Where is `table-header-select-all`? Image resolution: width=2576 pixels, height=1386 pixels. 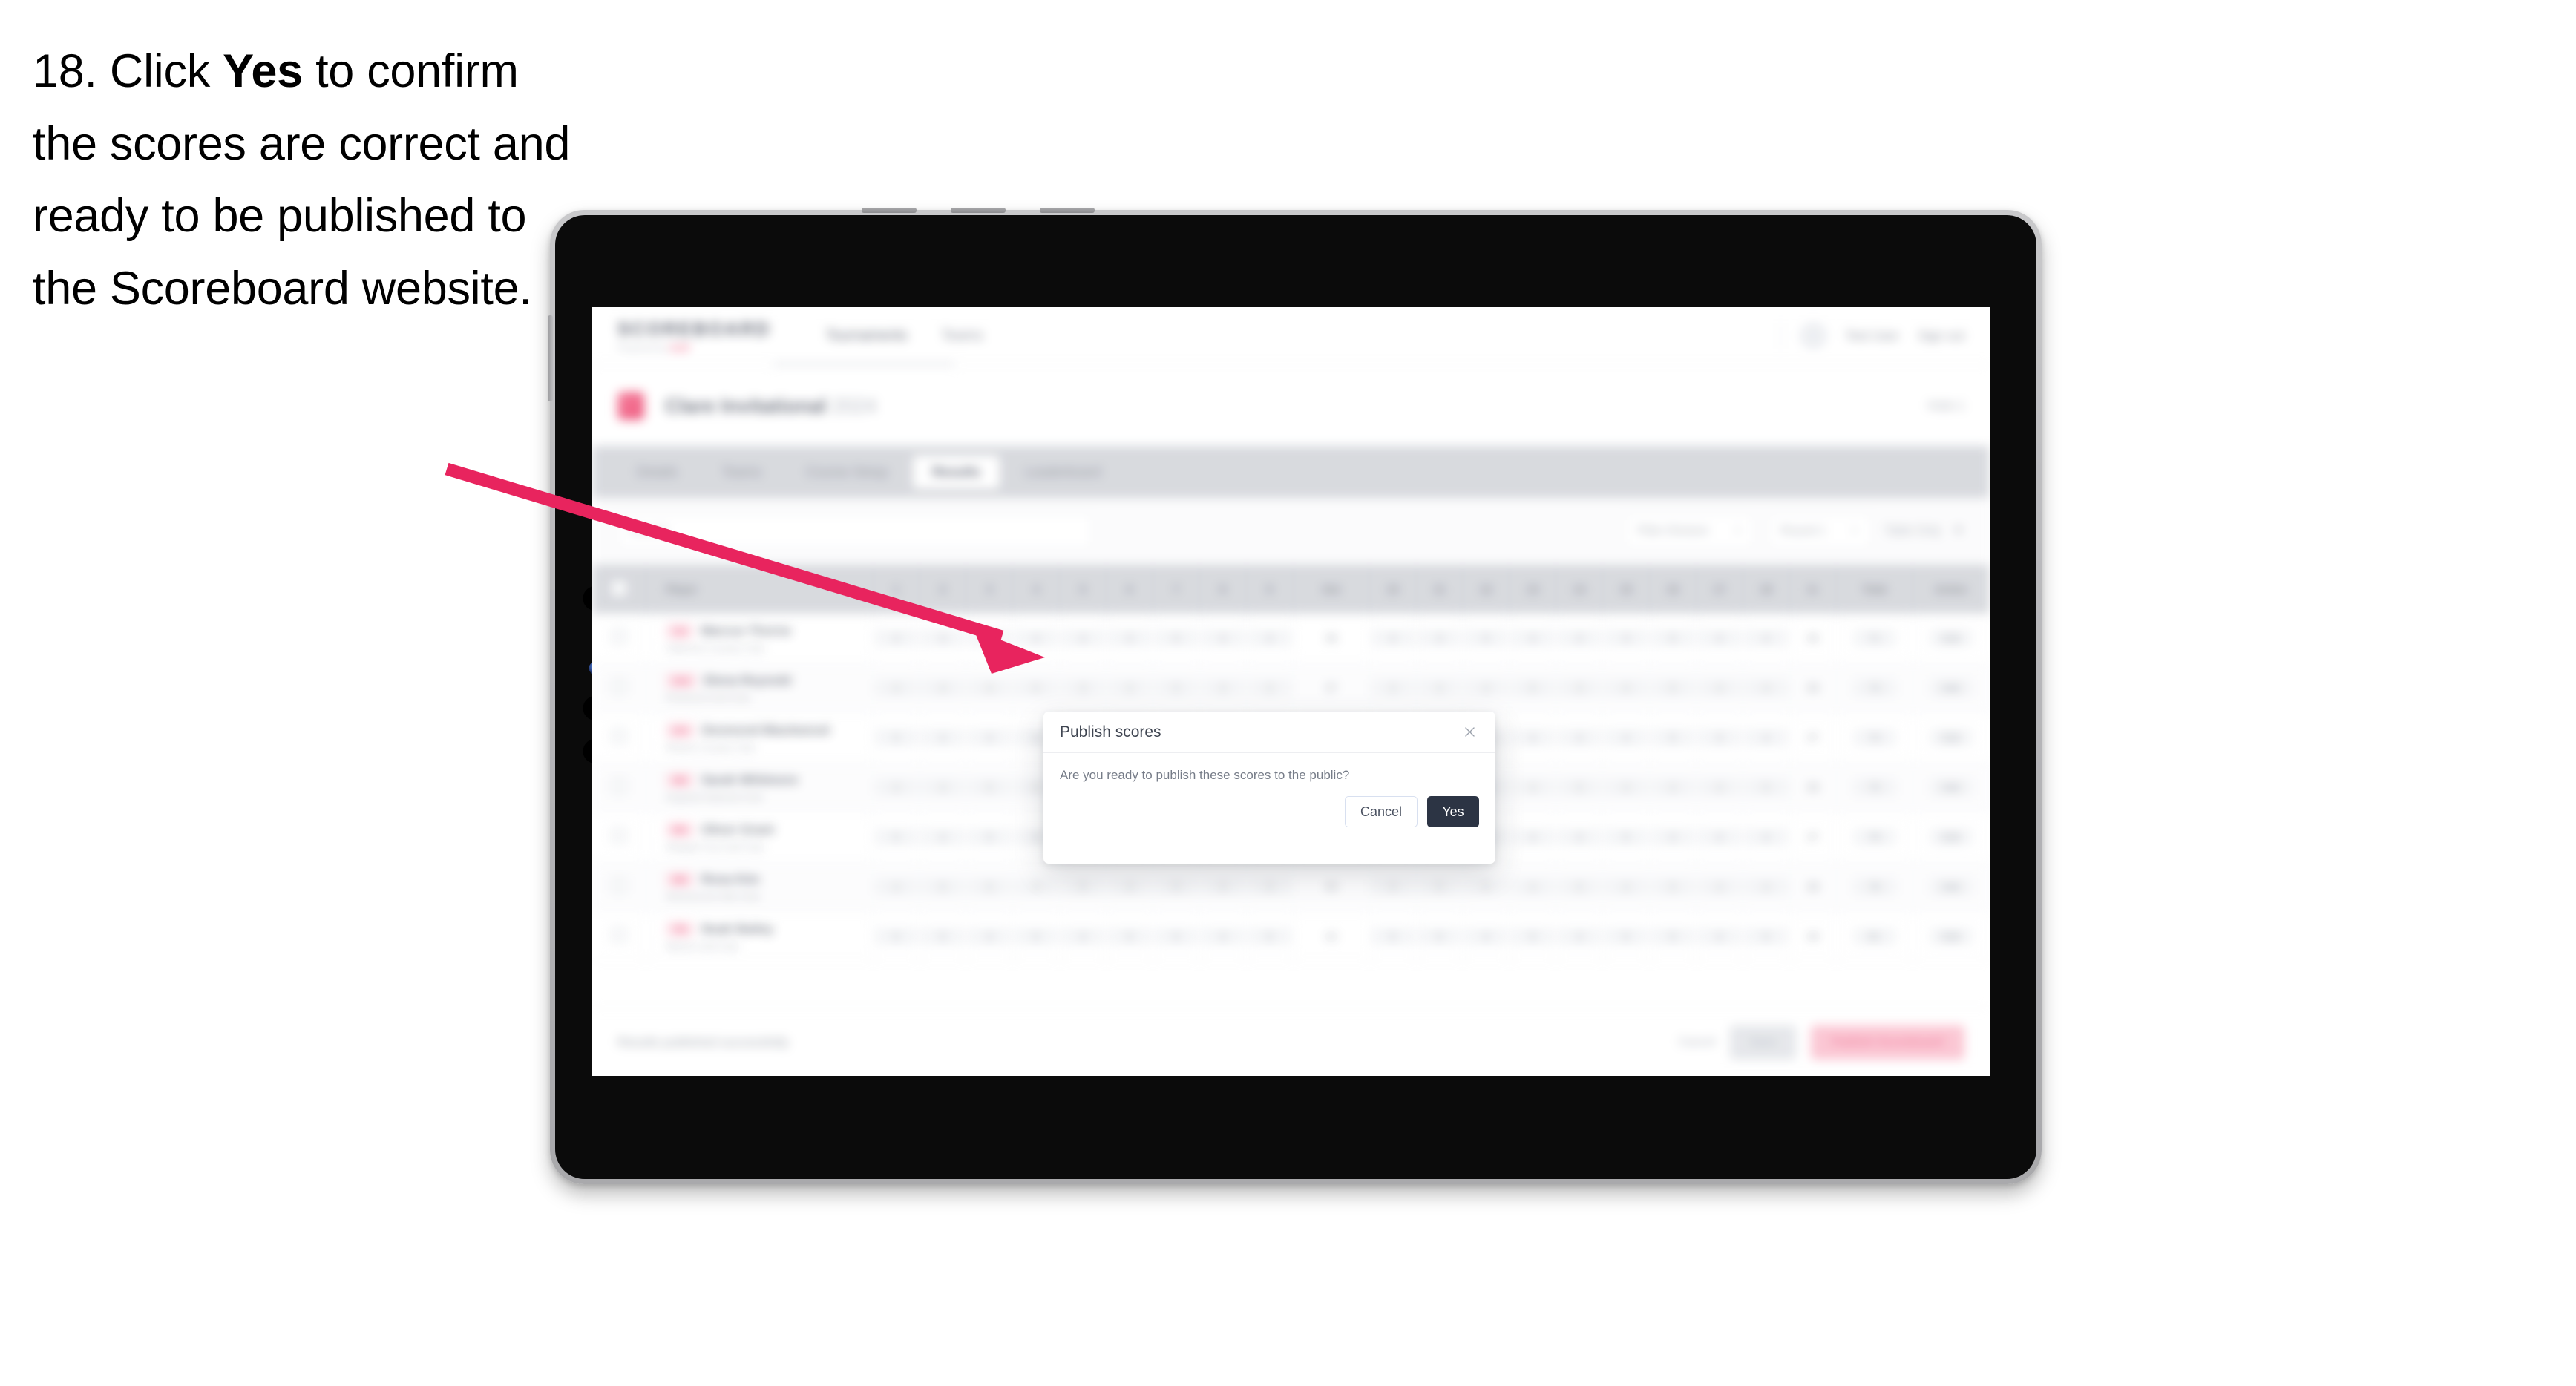
table-header-select-all is located at coordinates (619, 589).